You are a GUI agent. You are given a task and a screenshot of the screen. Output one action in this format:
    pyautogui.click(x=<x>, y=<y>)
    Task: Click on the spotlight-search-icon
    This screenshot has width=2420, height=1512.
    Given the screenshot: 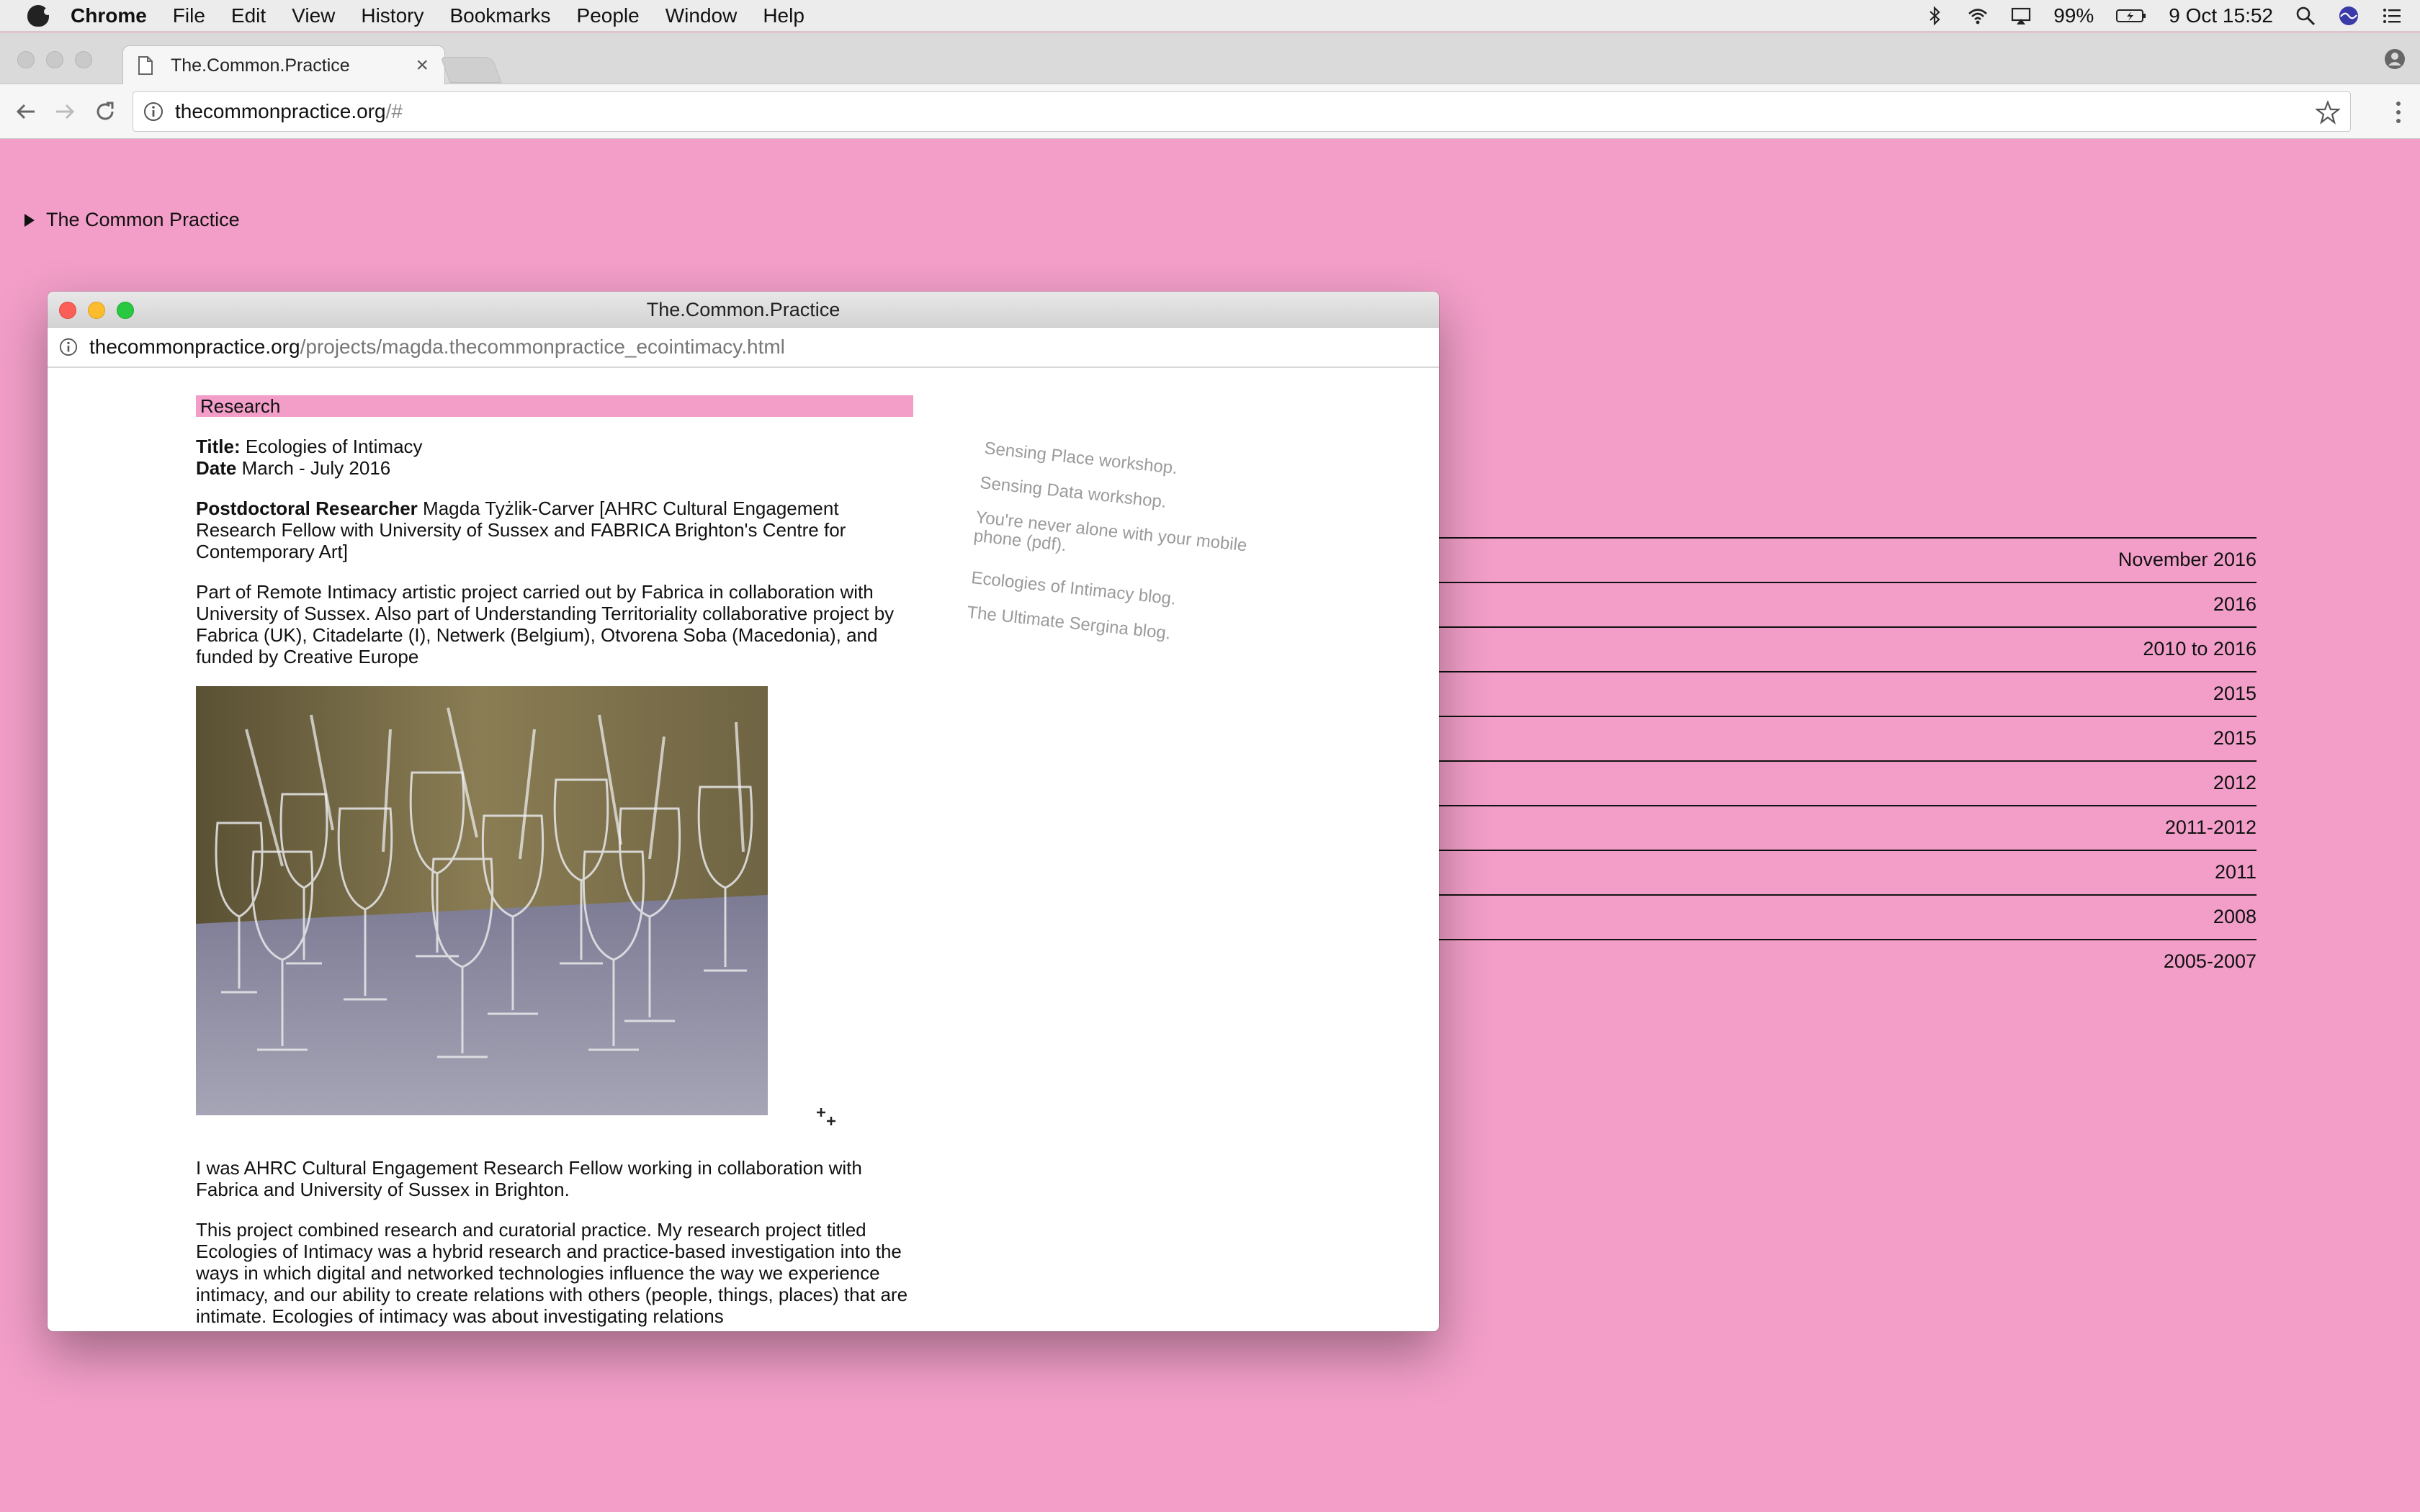 What is the action you would take?
    pyautogui.click(x=2305, y=16)
    